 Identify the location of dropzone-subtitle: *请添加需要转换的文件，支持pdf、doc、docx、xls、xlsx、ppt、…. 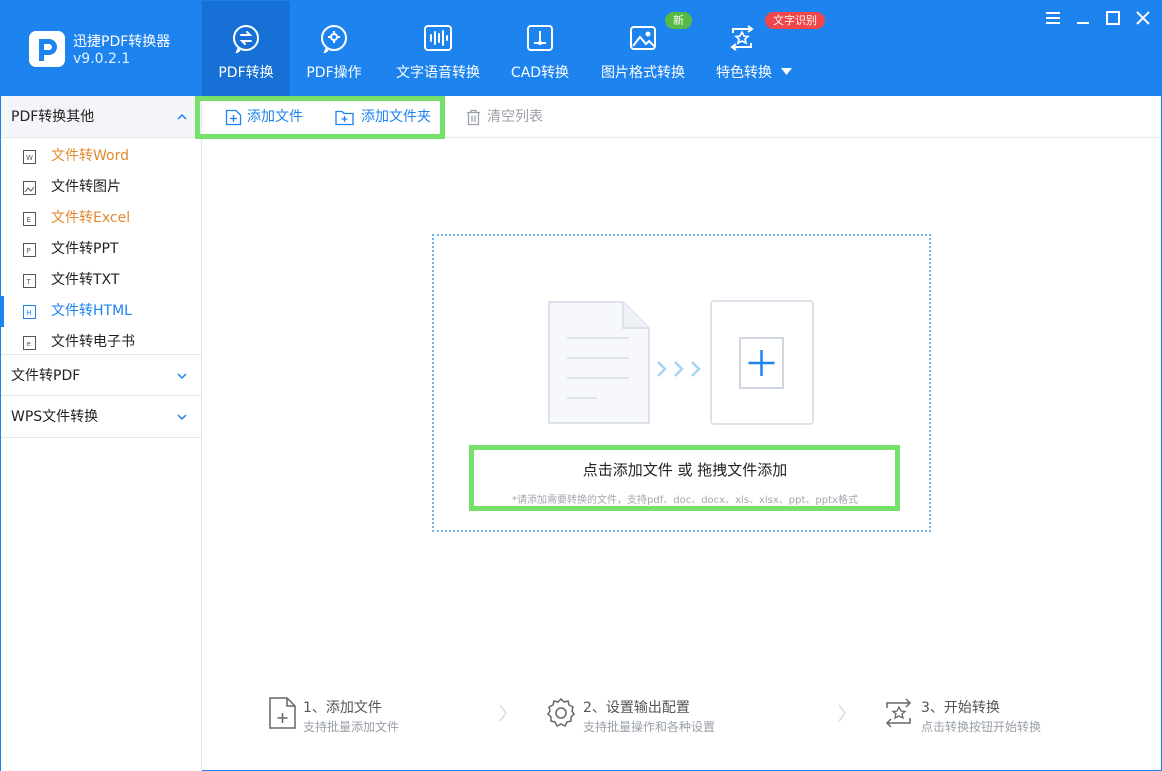
(685, 500).